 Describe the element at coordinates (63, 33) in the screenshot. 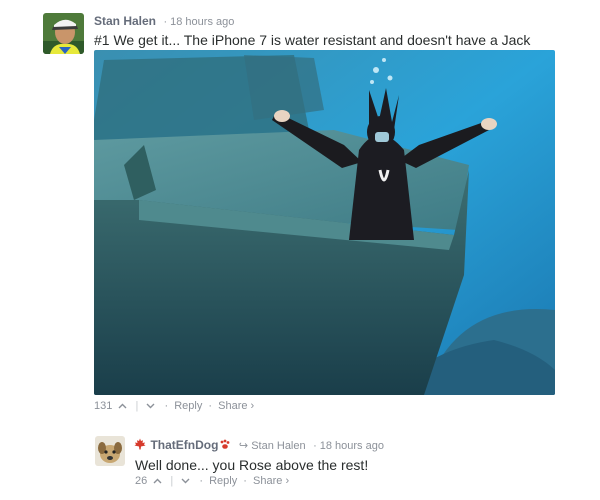

I see `avatar-stan-halen` at that location.